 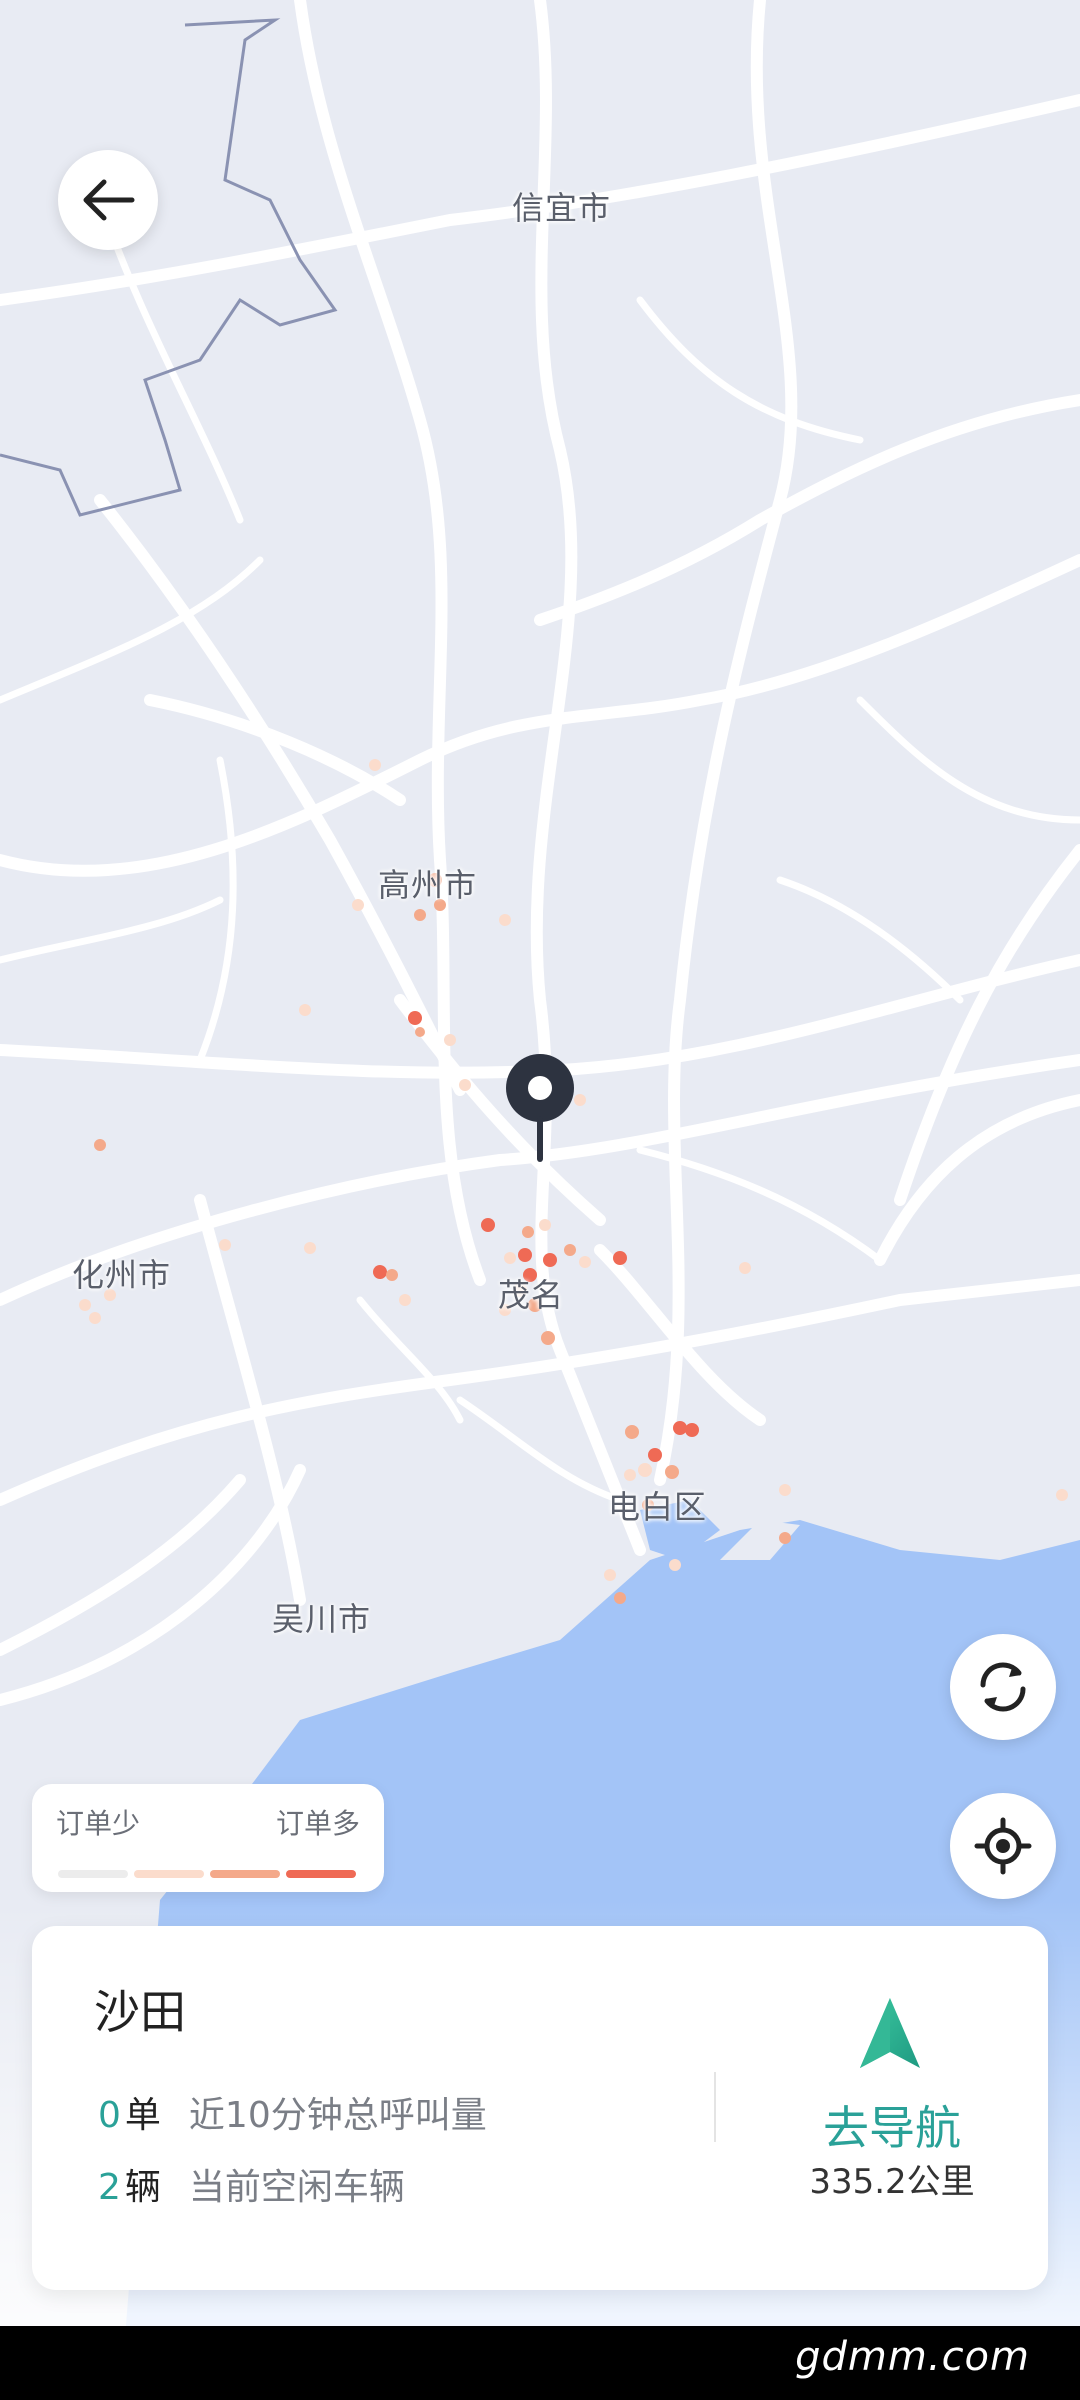 What do you see at coordinates (122, 1275) in the screenshot?
I see `city-label-huazhou: 化州市` at bounding box center [122, 1275].